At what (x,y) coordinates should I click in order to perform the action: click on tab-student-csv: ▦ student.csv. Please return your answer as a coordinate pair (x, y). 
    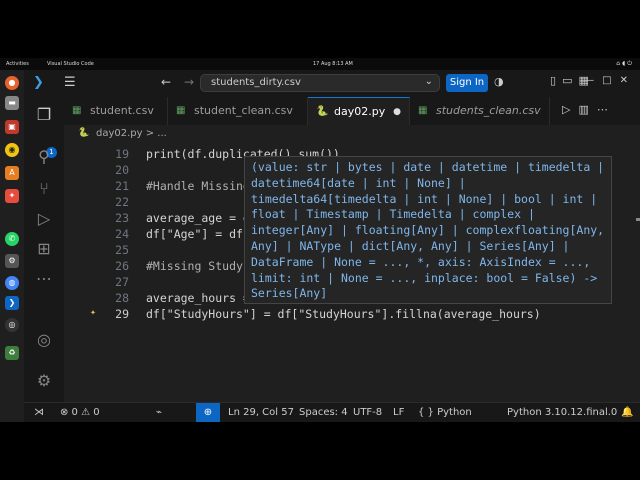
    Looking at the image, I should click on (116, 111).